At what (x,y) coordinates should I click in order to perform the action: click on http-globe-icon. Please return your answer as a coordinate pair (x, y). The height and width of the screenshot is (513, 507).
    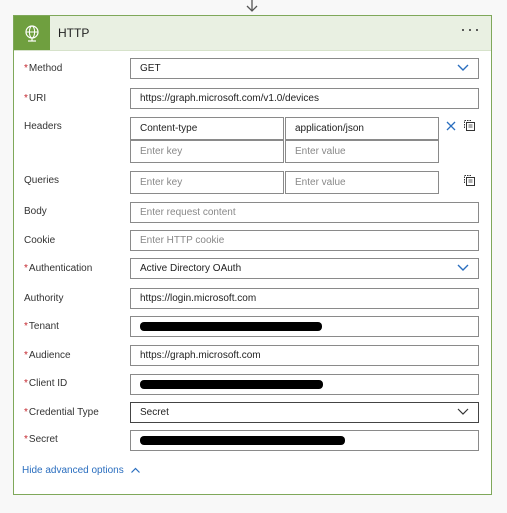
    Looking at the image, I should click on (32, 33).